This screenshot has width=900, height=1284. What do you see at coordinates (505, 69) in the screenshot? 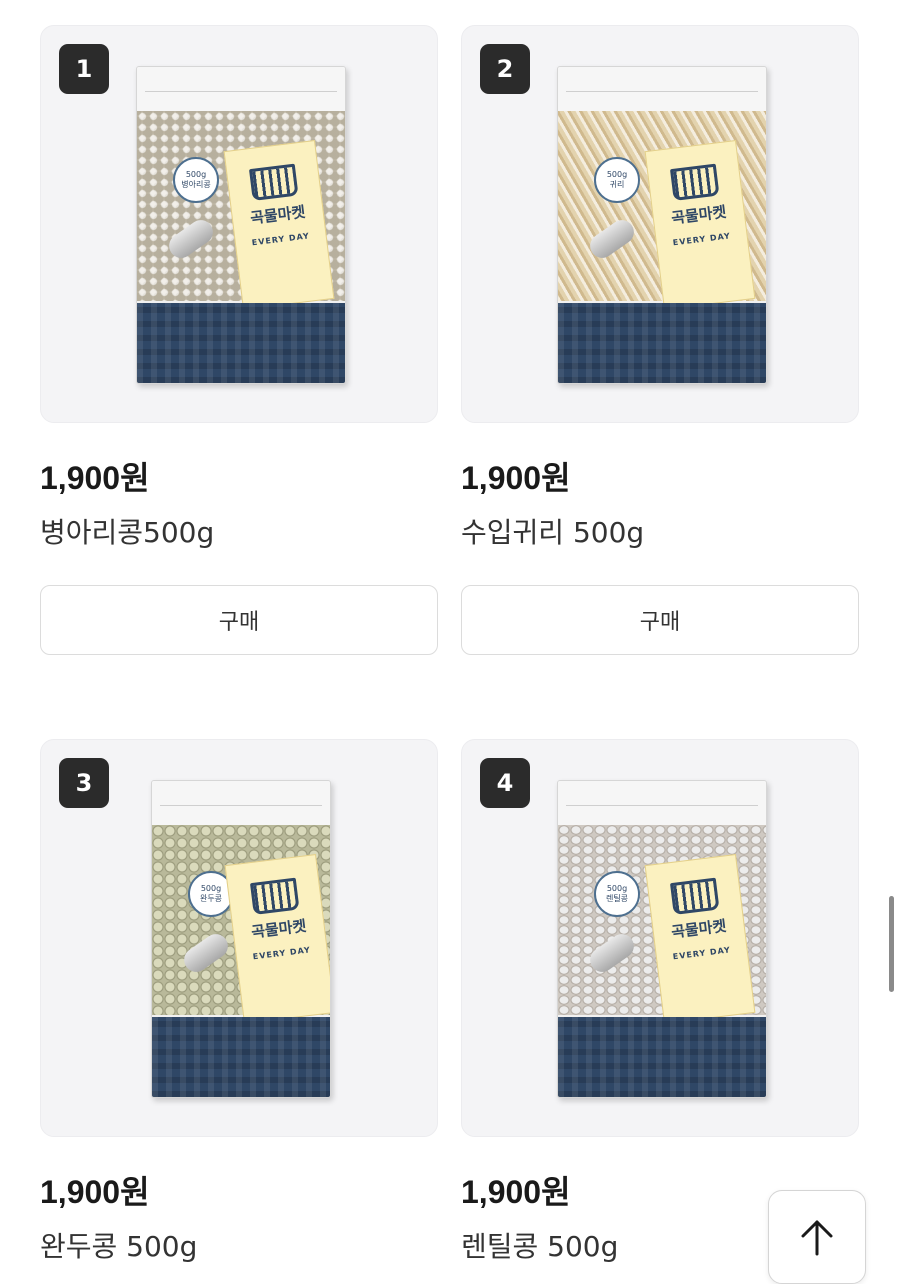
I see `rank-badge: 2` at bounding box center [505, 69].